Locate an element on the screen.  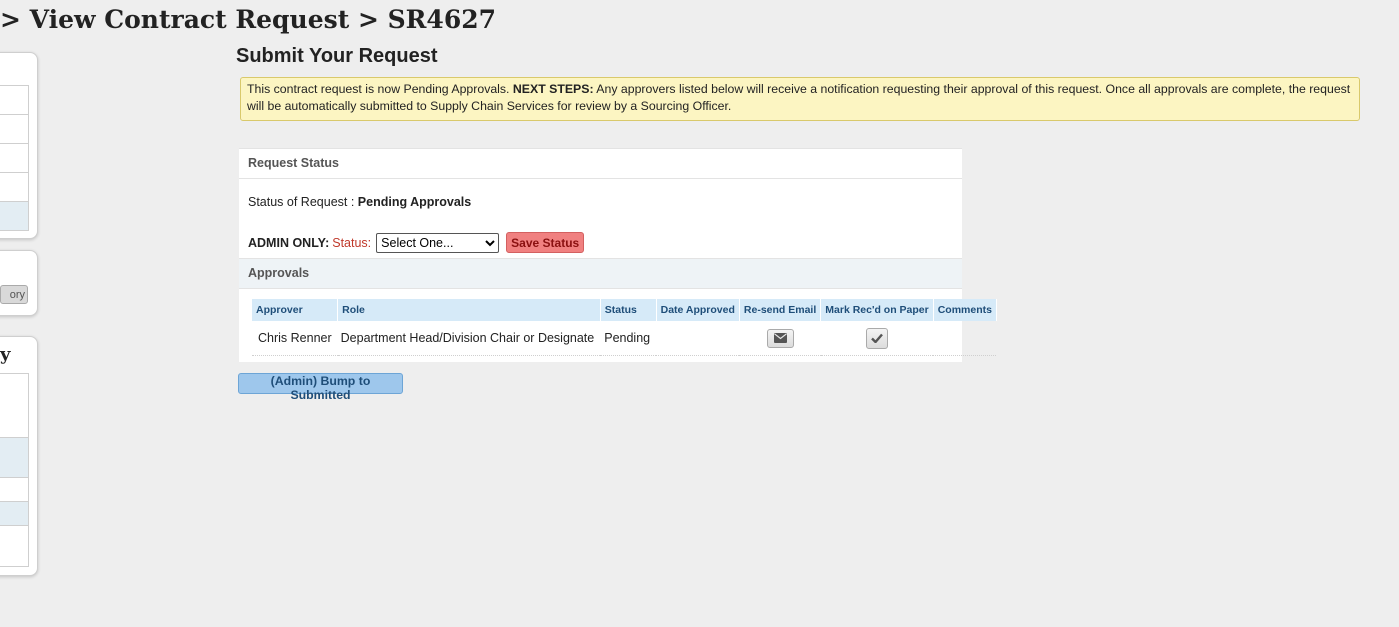
bump-to-submitted-button: (Admin) Bump to Submitted is located at coordinates (320, 387).